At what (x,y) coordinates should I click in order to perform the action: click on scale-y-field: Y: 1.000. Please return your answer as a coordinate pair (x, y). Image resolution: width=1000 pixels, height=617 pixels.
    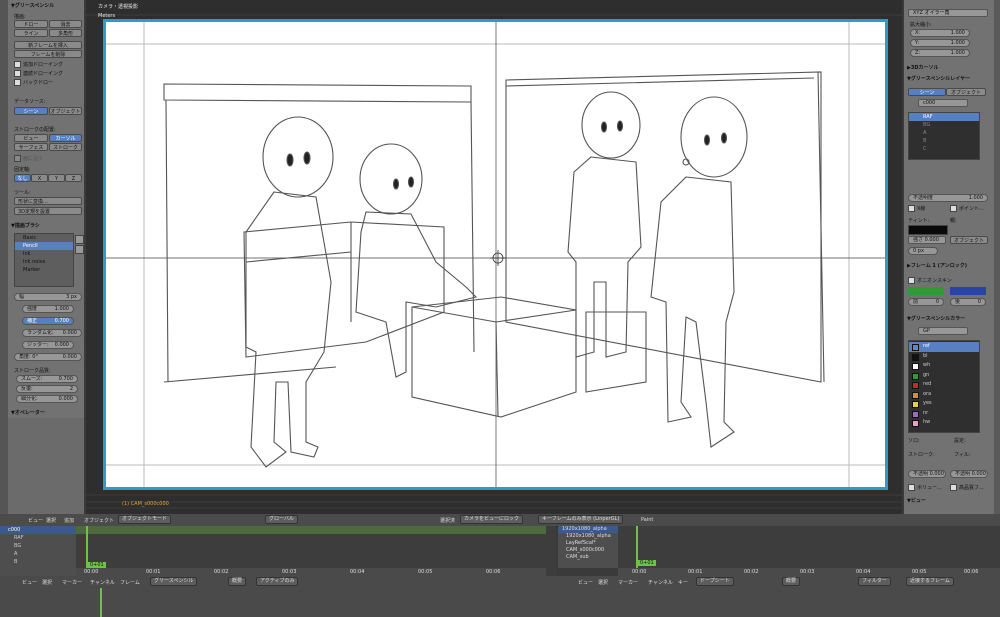
    Looking at the image, I should click on (940, 43).